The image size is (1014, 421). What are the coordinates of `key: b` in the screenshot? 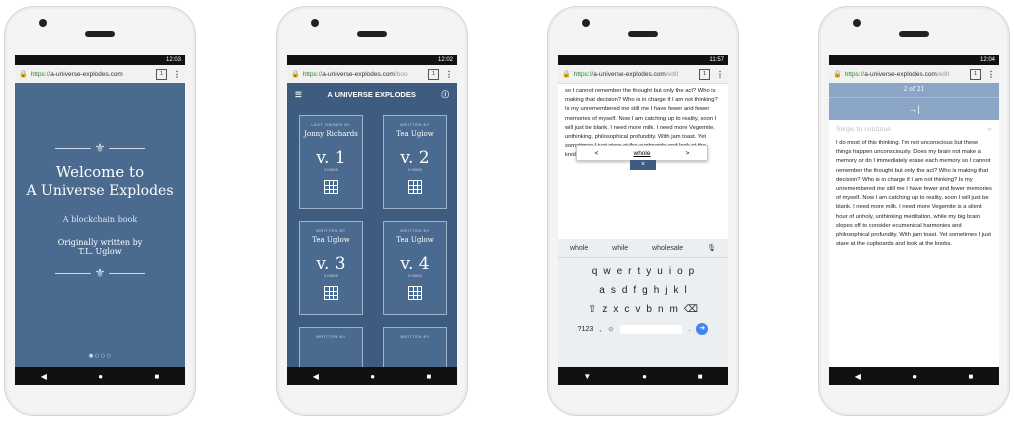 It's located at (649, 309).